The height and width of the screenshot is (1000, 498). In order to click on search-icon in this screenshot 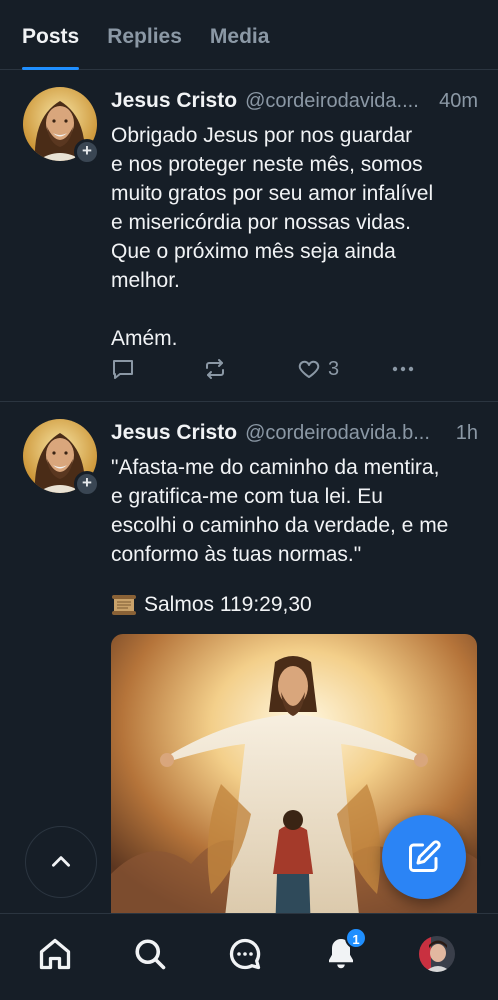, I will do `click(150, 954)`.